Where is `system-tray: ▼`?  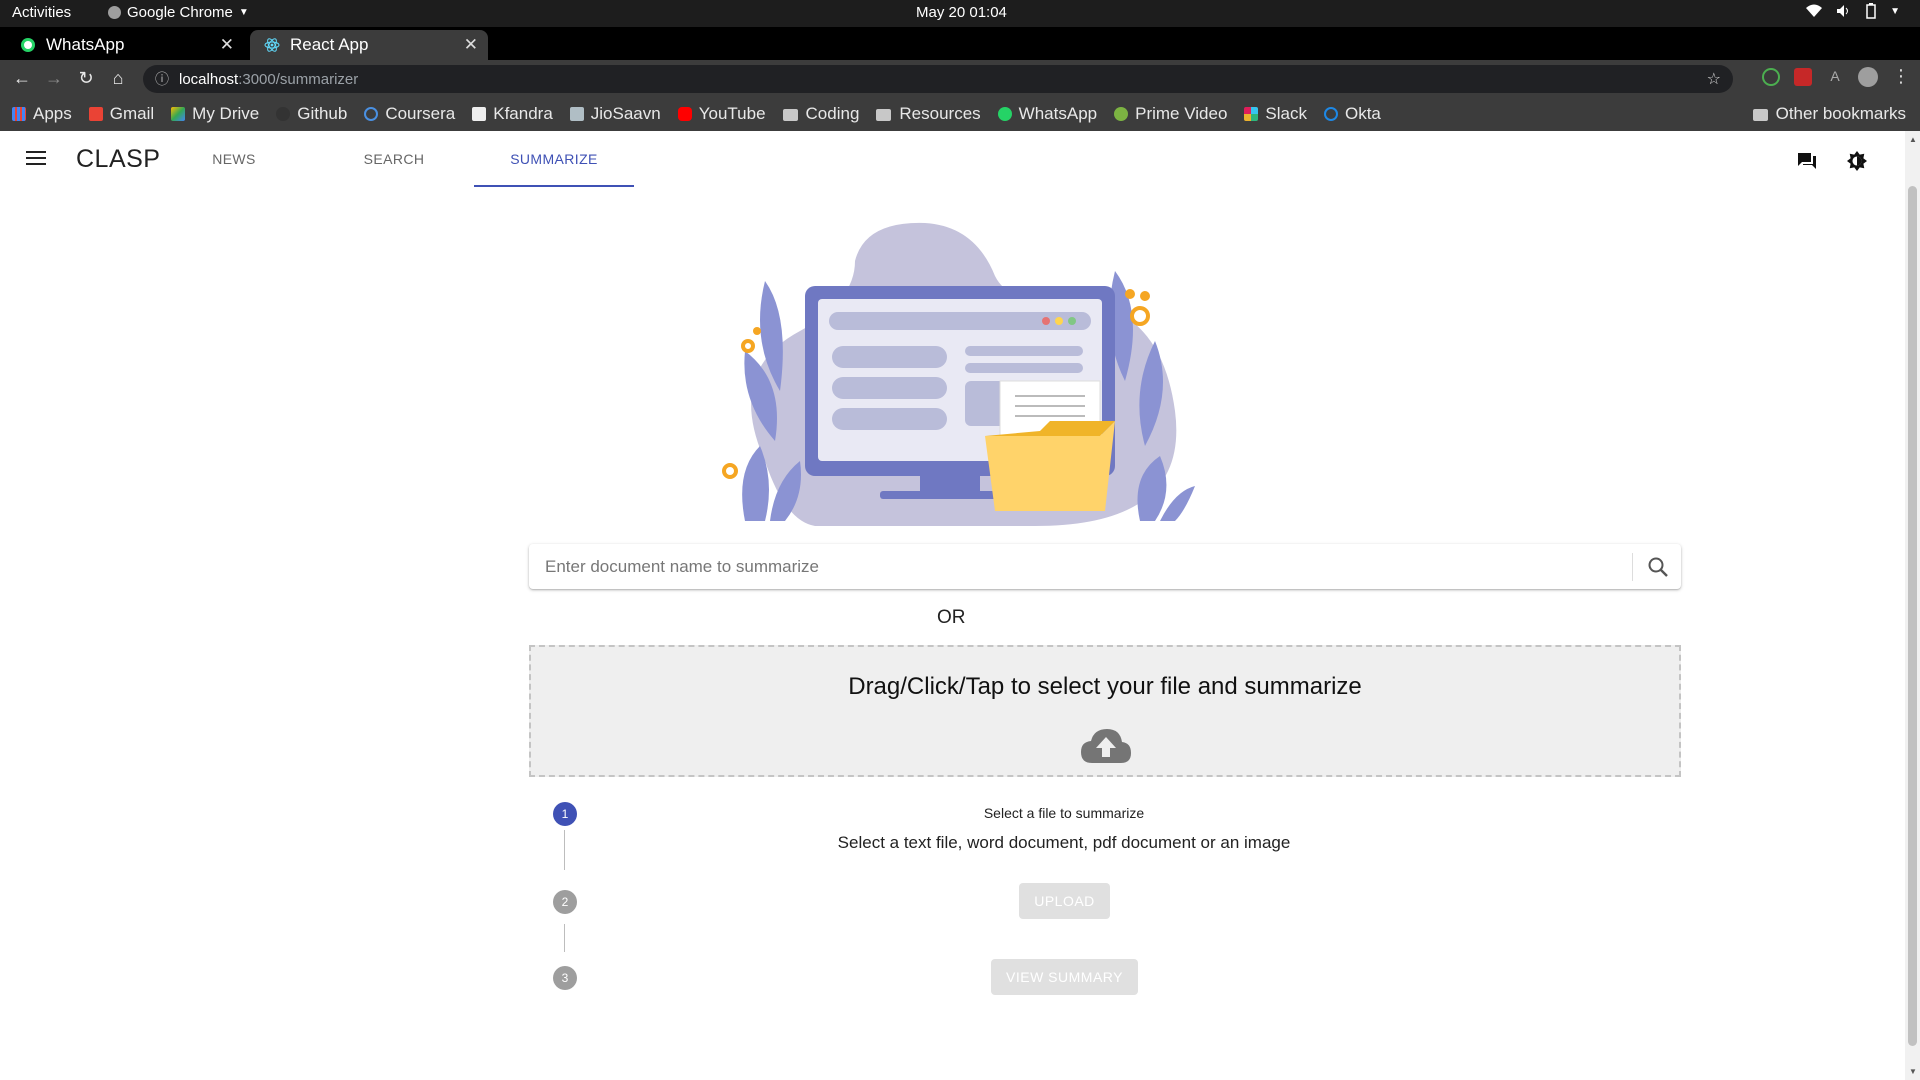 system-tray: ▼ is located at coordinates (1853, 11).